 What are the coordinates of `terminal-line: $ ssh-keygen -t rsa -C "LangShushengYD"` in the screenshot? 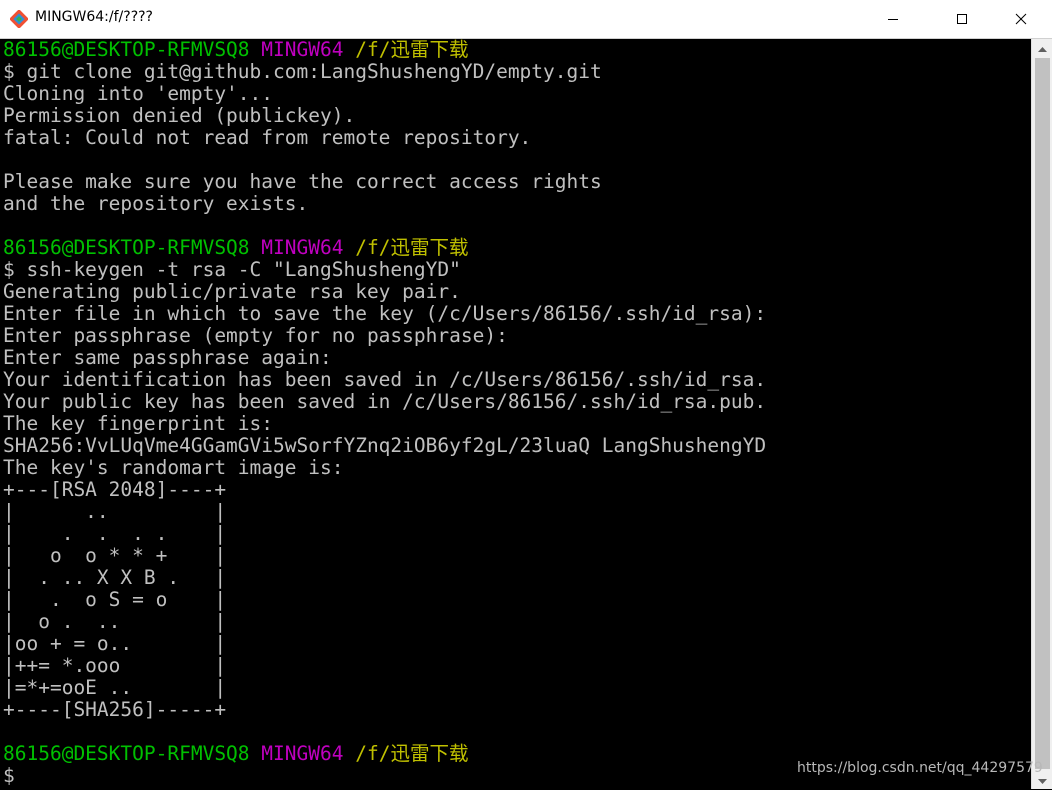 It's located at (232, 269).